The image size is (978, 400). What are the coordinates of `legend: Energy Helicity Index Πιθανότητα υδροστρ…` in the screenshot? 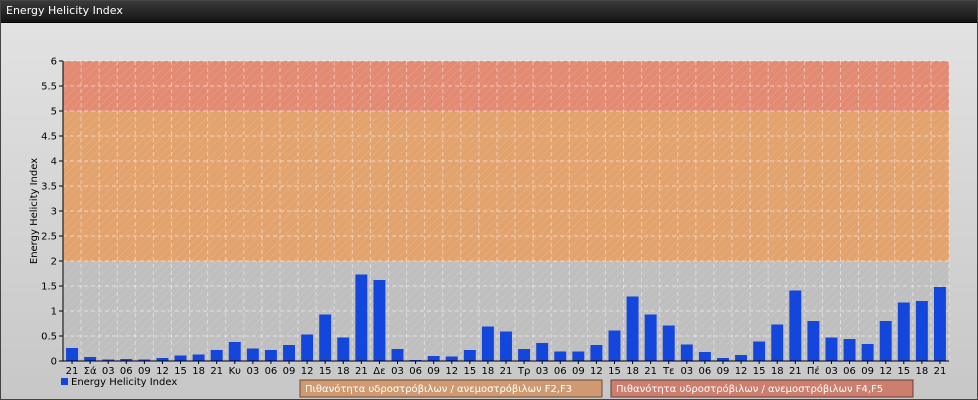 It's located at (487, 387).